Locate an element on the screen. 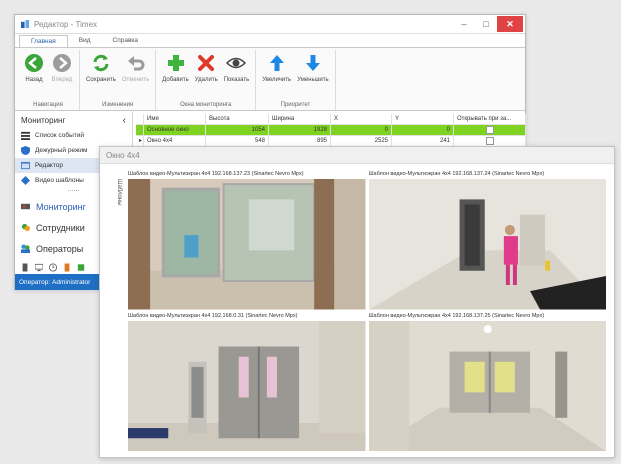  cell-x: 0 is located at coordinates (361, 130).